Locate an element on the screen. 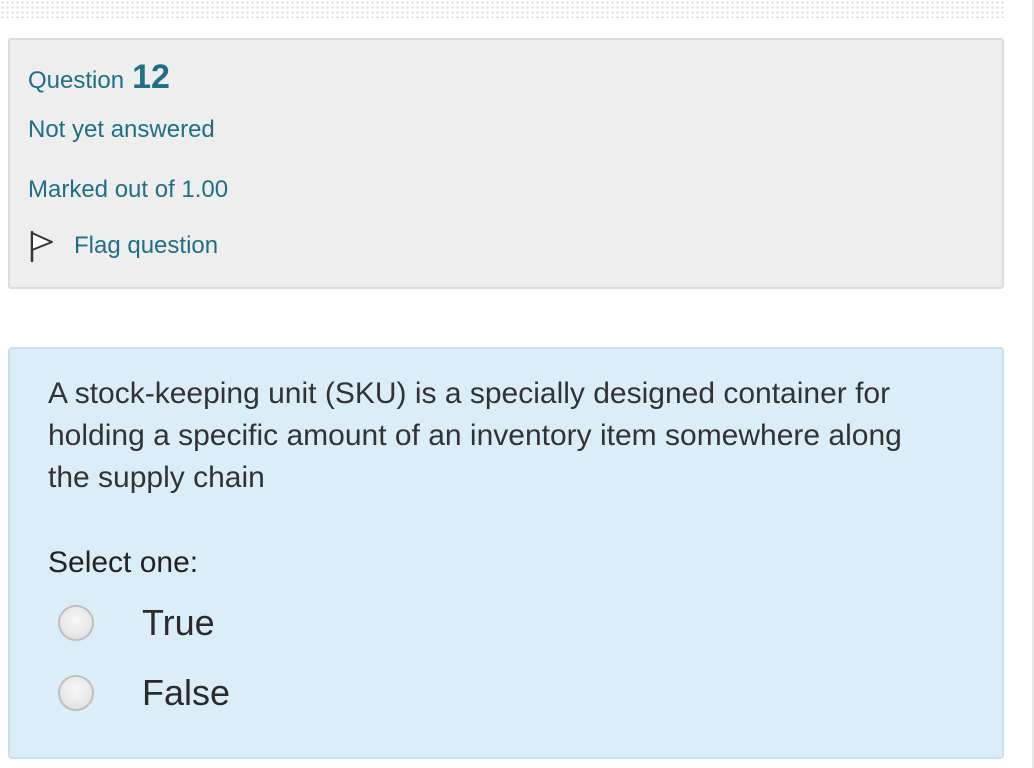 Image resolution: width=1034 pixels, height=768 pixels. question-number: 12 is located at coordinates (151, 77).